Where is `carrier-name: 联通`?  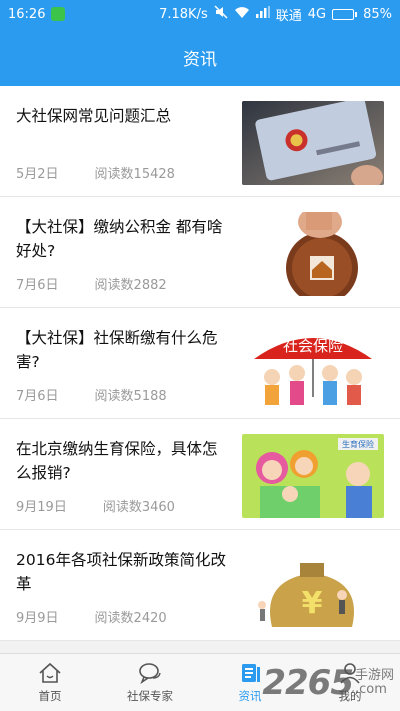
carrier-name: 联通 is located at coordinates (288, 16).